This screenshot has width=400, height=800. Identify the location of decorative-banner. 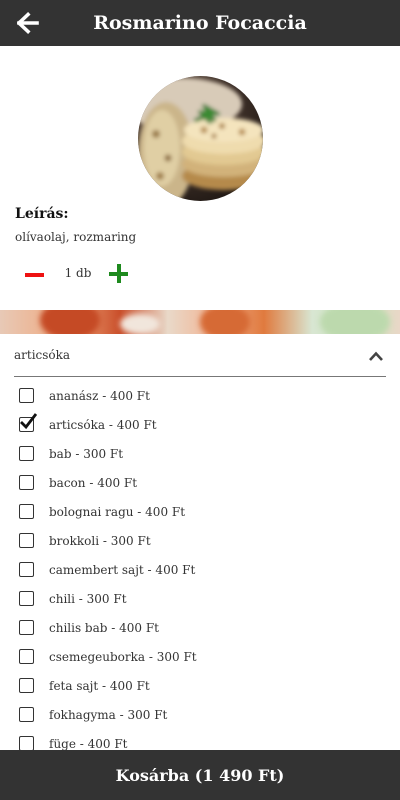
(200, 322).